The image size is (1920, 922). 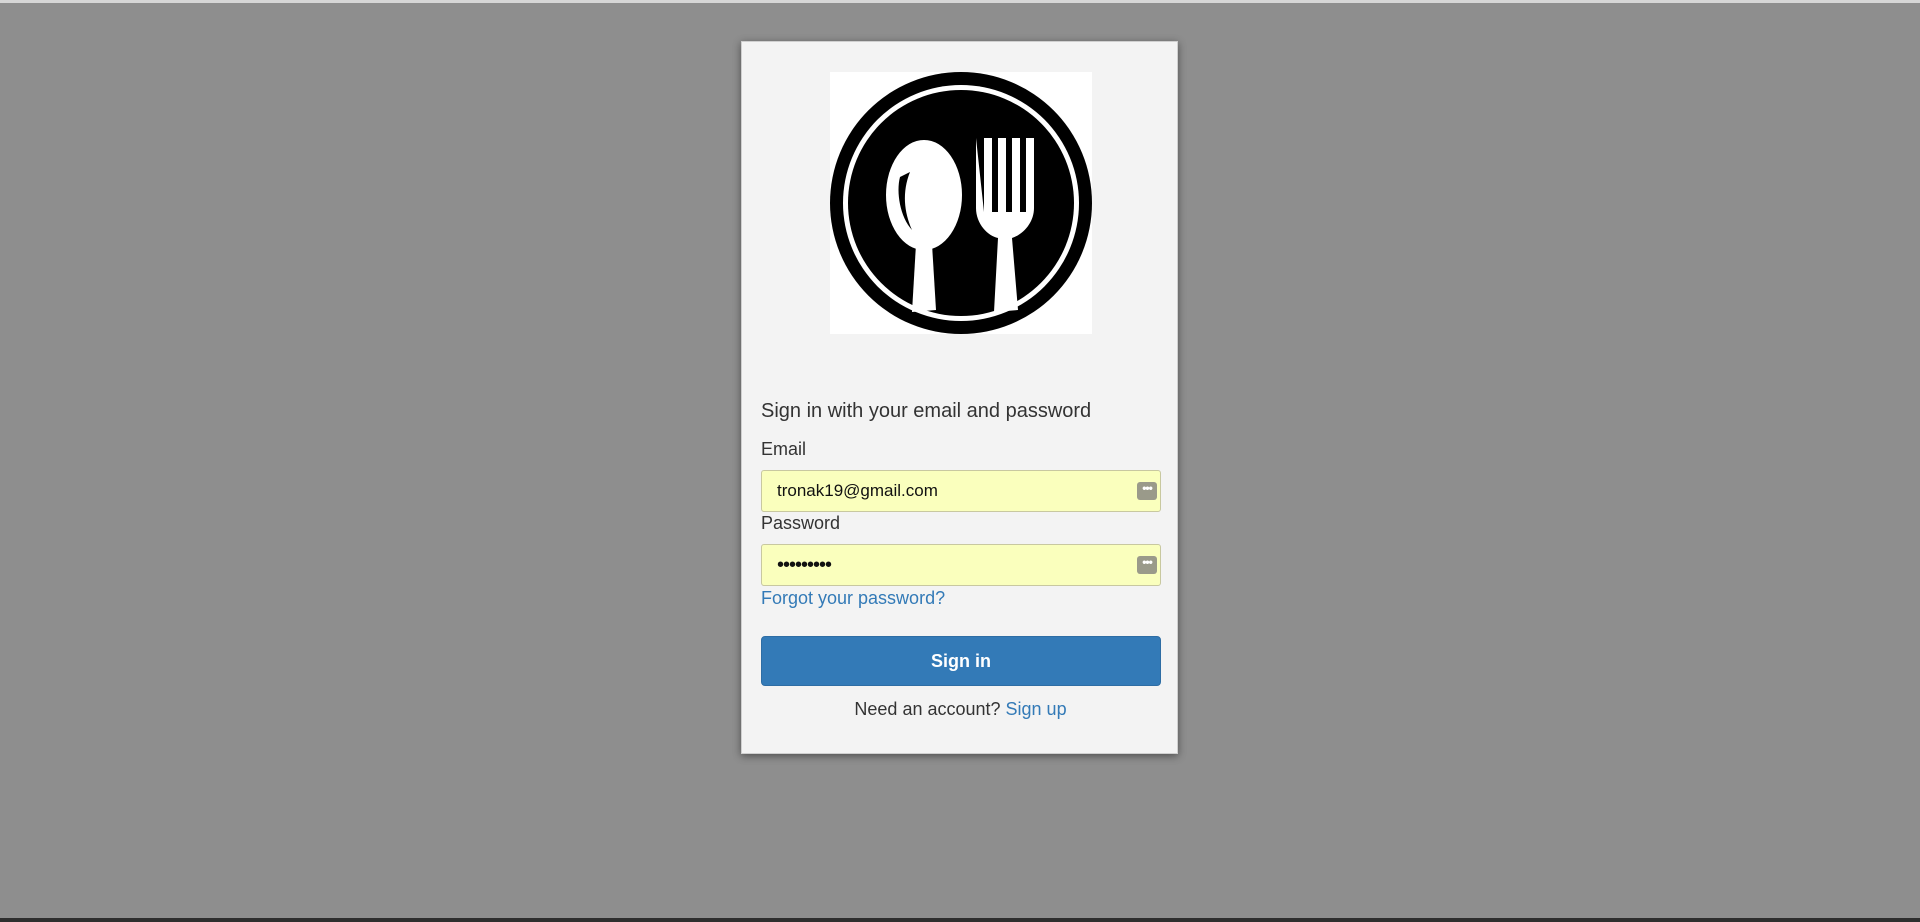 I want to click on signup-link: Sign up, so click(x=1036, y=709).